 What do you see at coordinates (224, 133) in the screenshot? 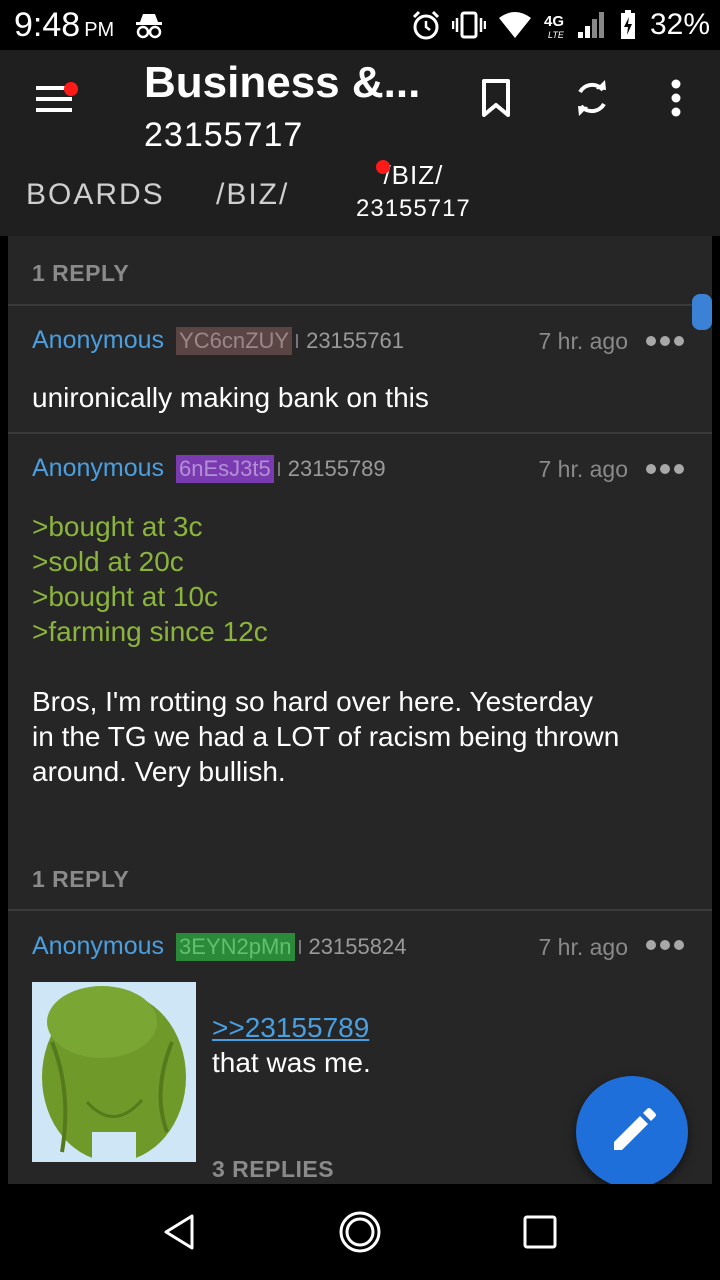
I see `page-subtitle: 23155717` at bounding box center [224, 133].